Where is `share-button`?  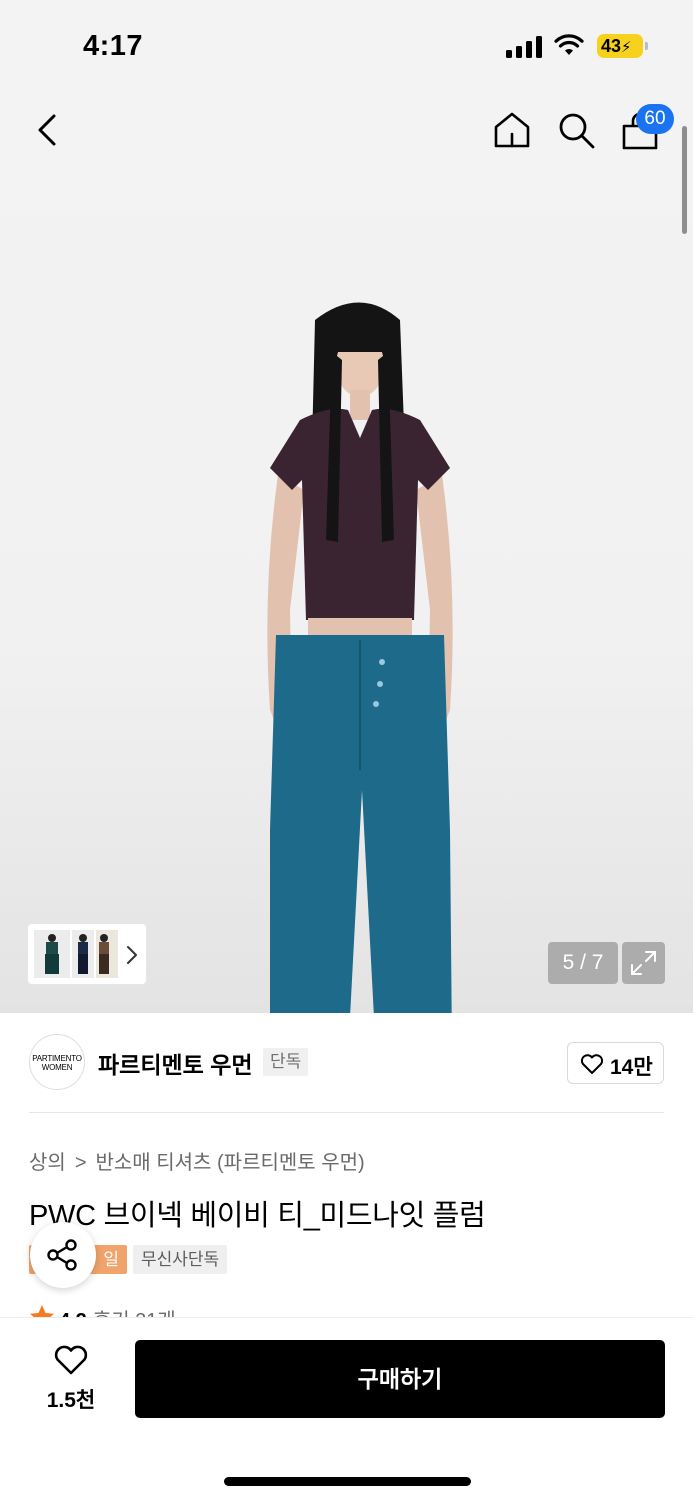 share-button is located at coordinates (63, 1255).